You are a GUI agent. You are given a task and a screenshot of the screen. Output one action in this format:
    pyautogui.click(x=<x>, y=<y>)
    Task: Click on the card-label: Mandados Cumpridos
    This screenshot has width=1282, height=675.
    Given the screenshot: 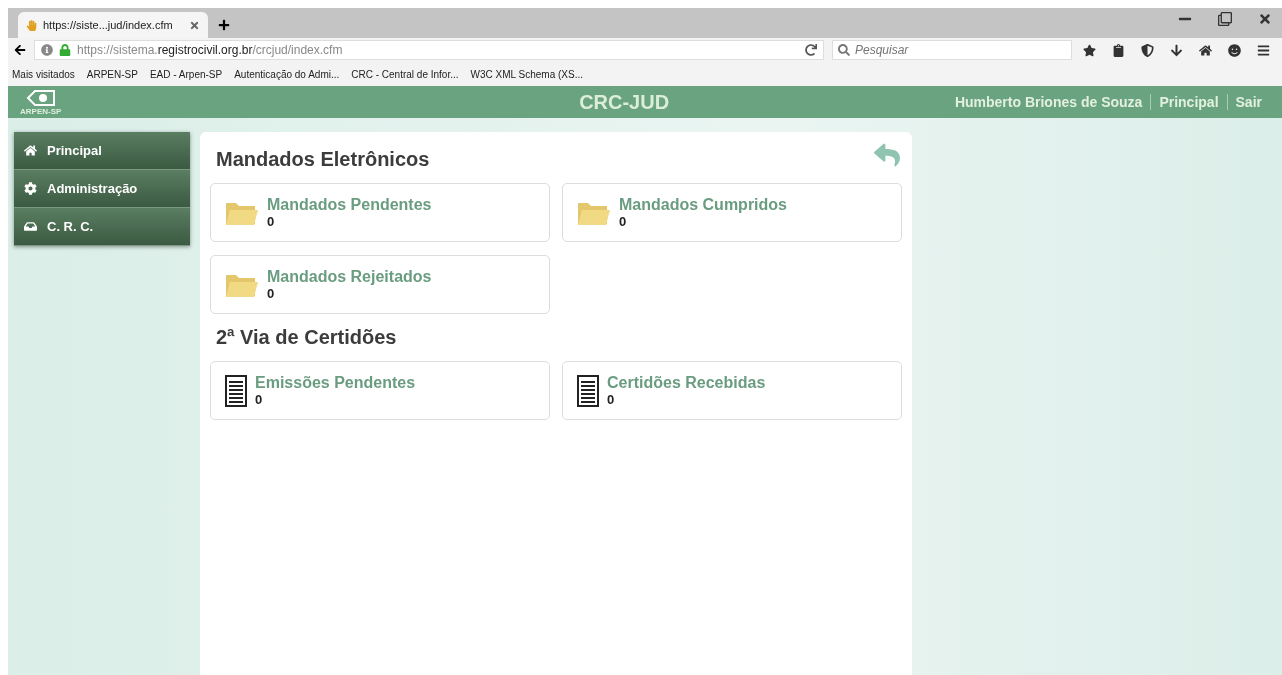 What is the action you would take?
    pyautogui.click(x=703, y=205)
    